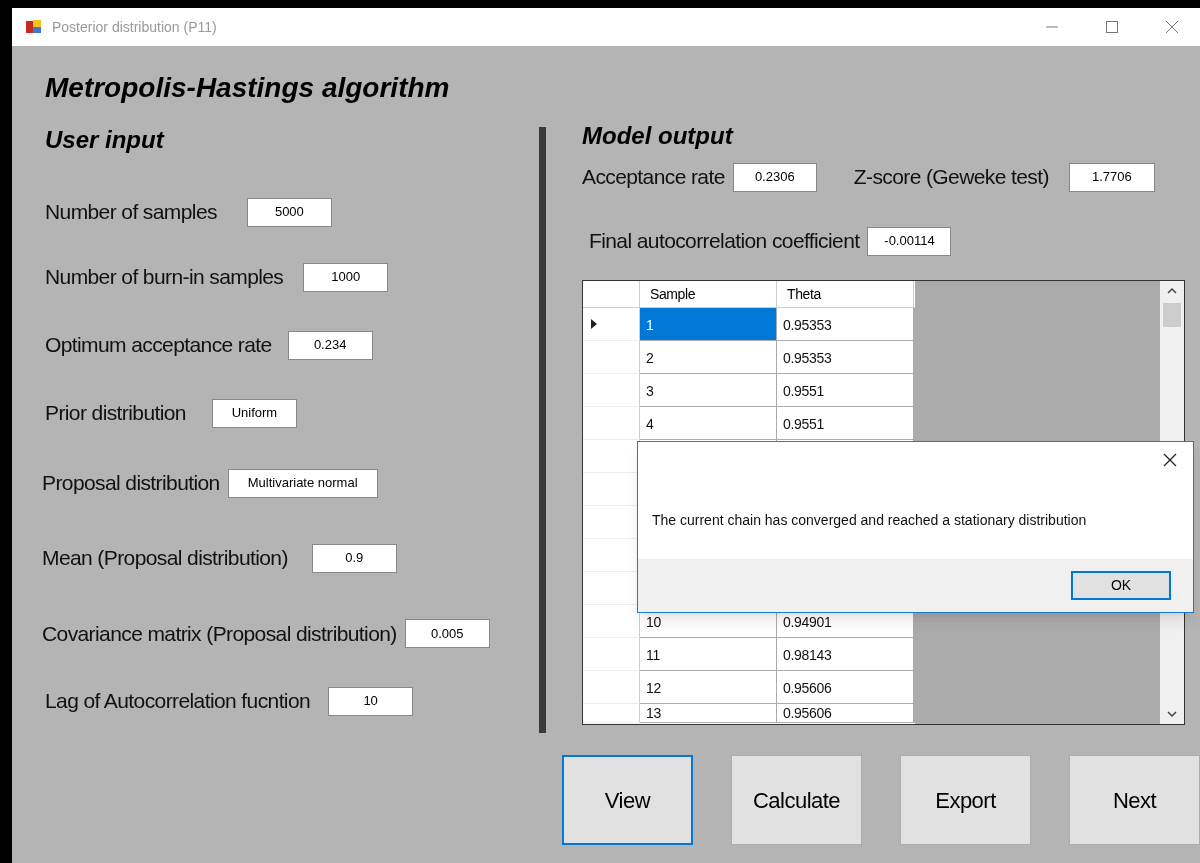 This screenshot has height=863, width=1200. What do you see at coordinates (774, 177) in the screenshot?
I see `text-field: 0.2306` at bounding box center [774, 177].